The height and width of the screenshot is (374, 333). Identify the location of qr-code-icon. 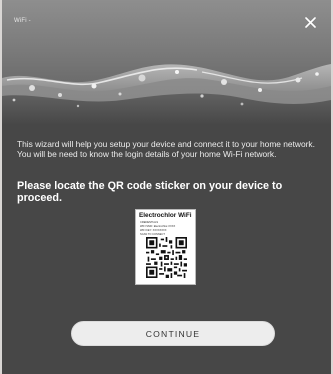
(166, 257).